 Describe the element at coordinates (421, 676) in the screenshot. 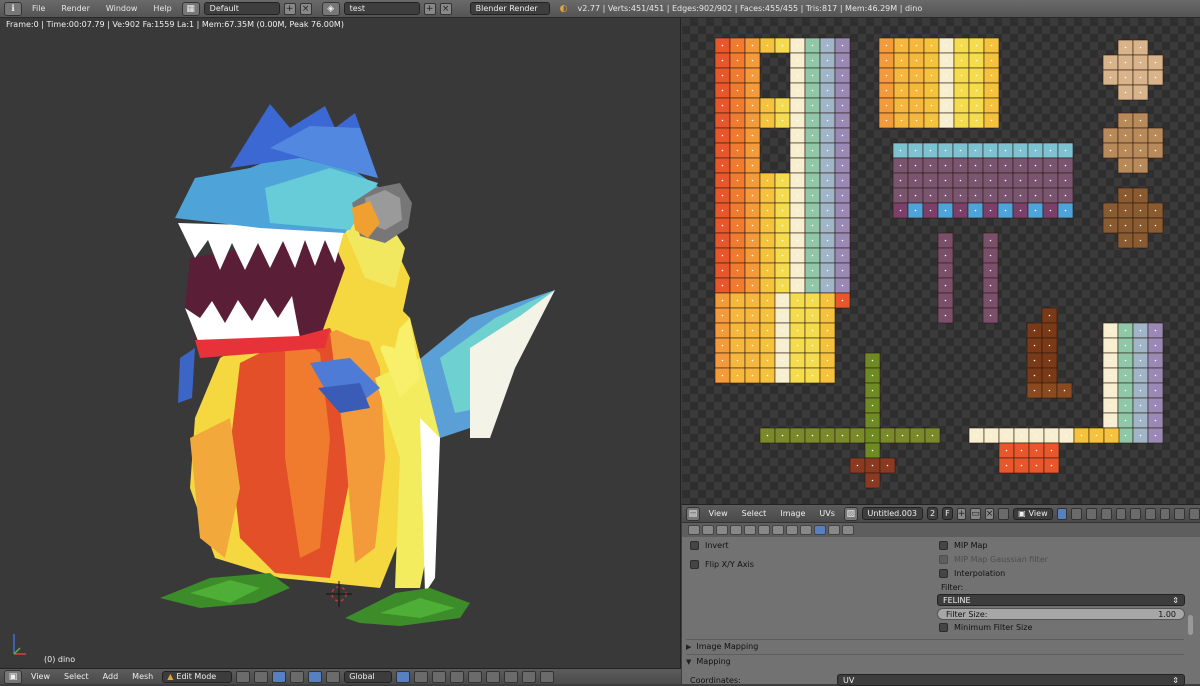

I see `edge-select-icon` at that location.